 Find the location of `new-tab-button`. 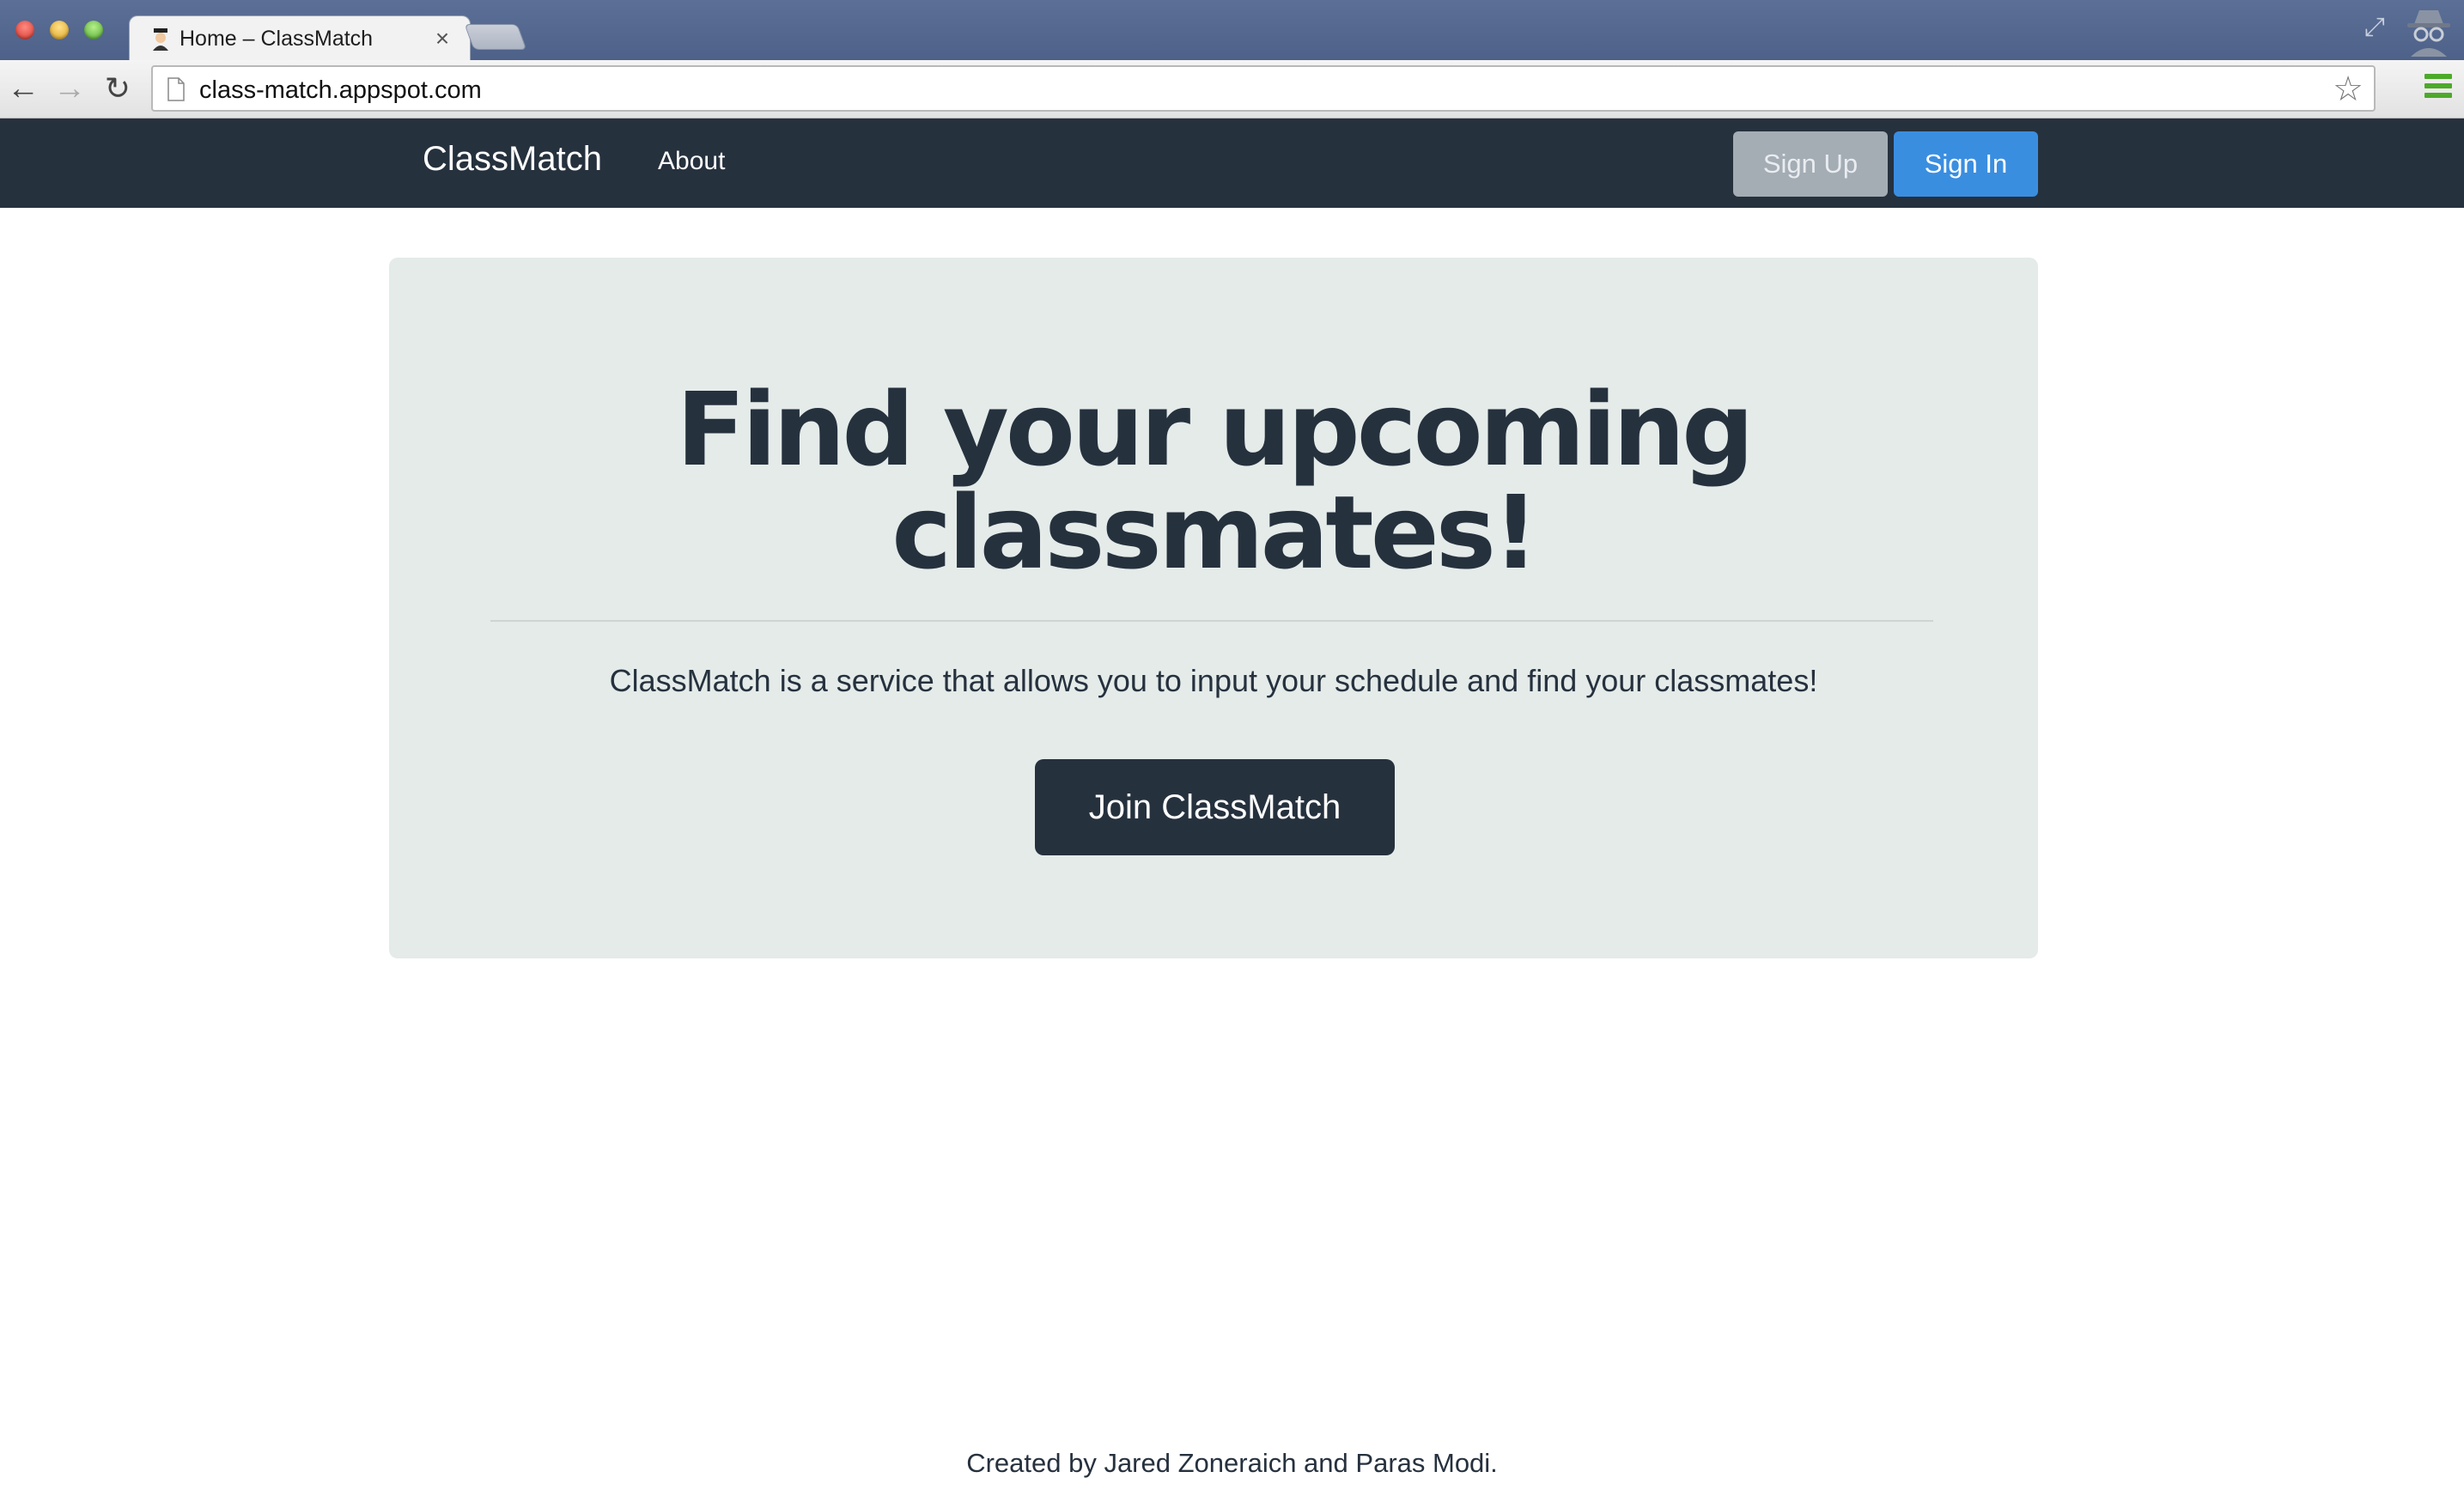

new-tab-button is located at coordinates (496, 37).